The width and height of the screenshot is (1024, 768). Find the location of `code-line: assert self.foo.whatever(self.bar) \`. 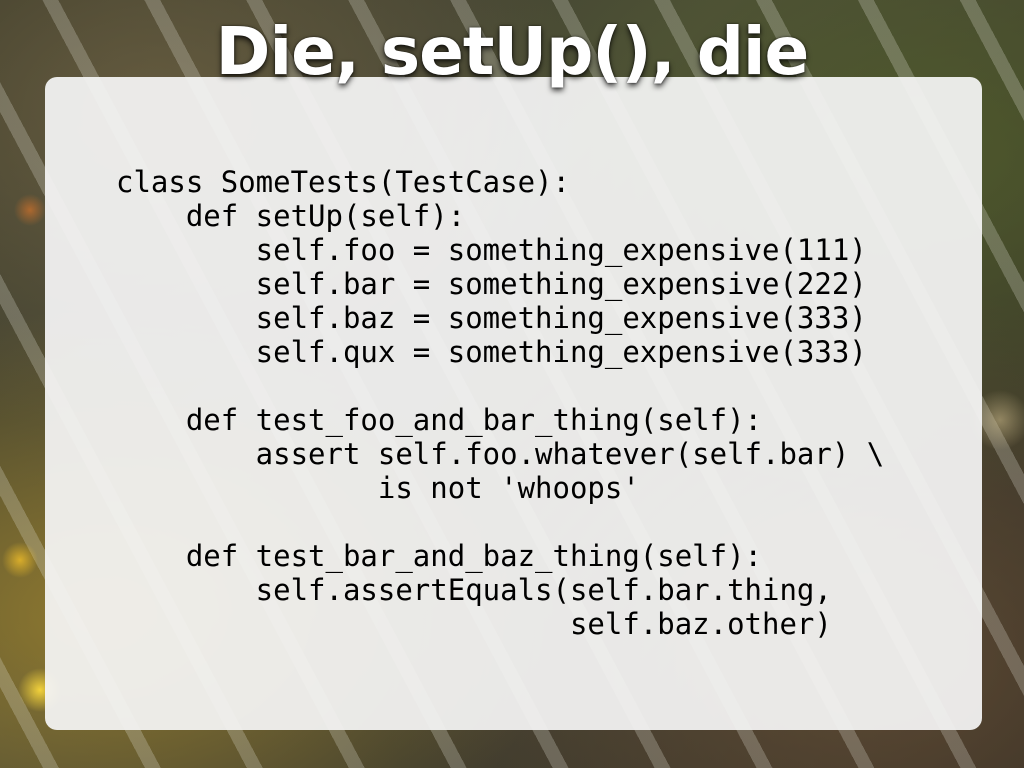

code-line: assert self.foo.whatever(self.bar) \ is located at coordinates (500, 454).